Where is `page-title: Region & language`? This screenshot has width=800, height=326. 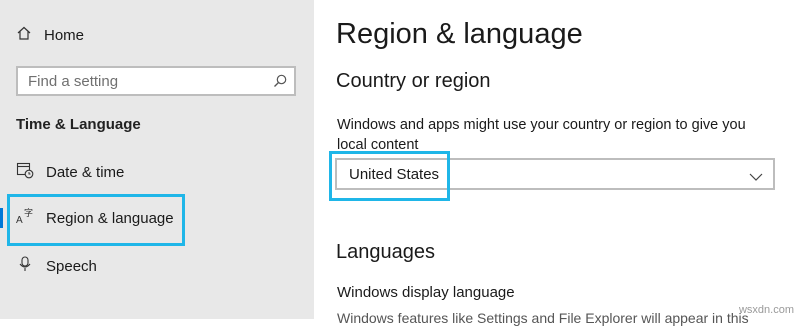 page-title: Region & language is located at coordinates (459, 34).